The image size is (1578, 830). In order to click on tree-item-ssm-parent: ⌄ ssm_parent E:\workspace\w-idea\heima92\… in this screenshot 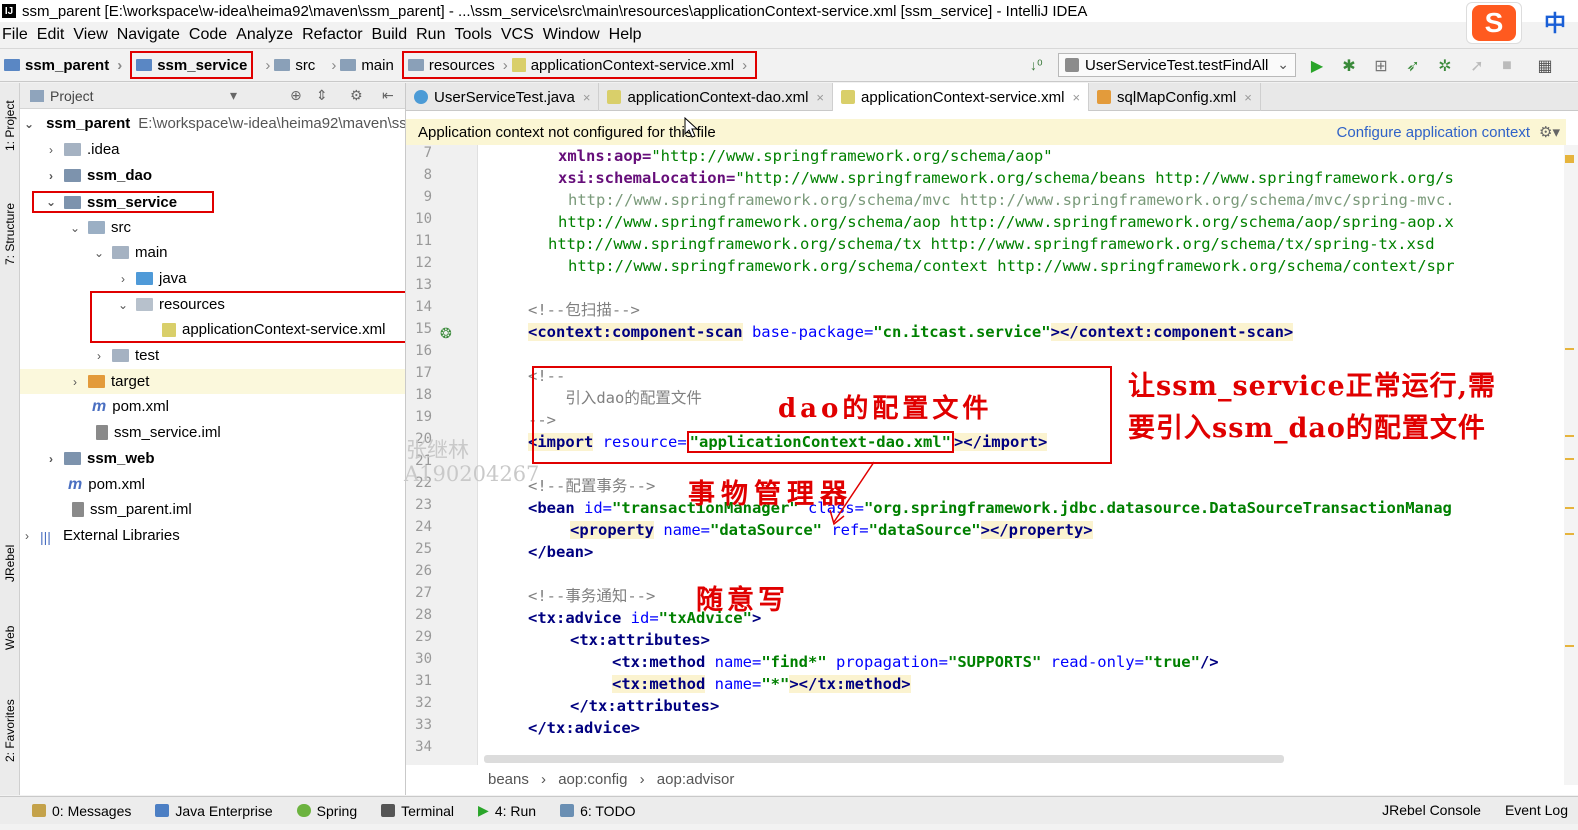, I will do `click(214, 123)`.